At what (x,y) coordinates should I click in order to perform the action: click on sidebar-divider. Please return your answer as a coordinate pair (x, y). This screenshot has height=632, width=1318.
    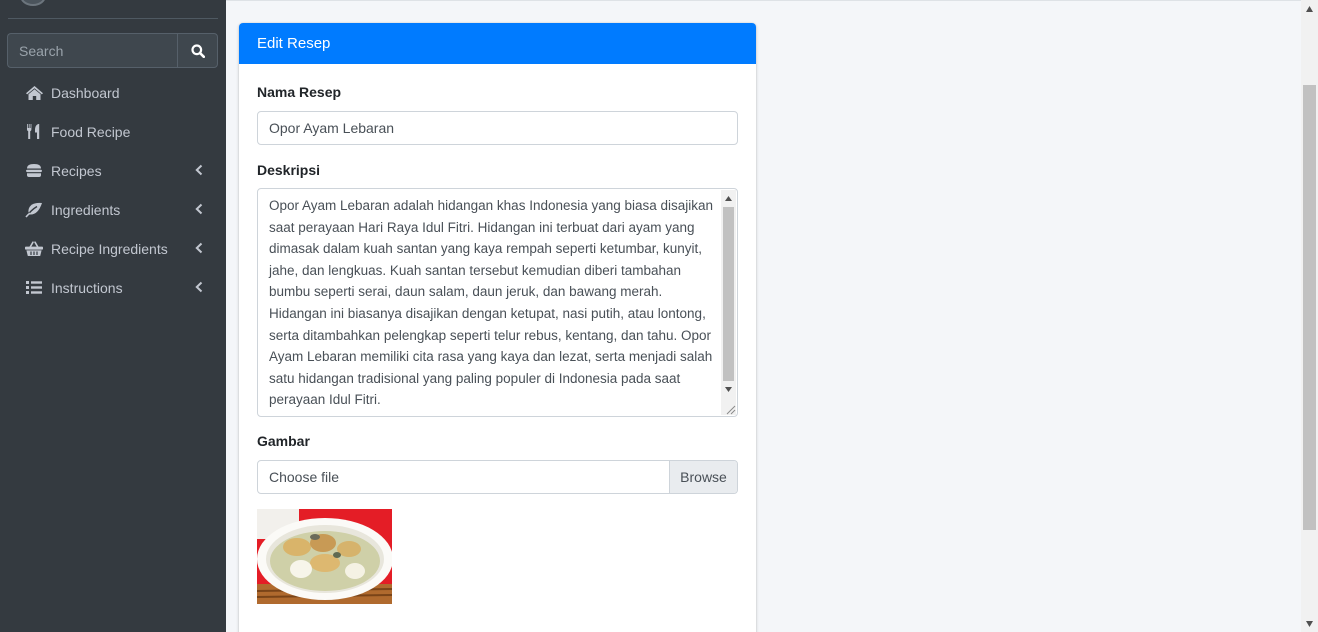
    Looking at the image, I should click on (113, 18).